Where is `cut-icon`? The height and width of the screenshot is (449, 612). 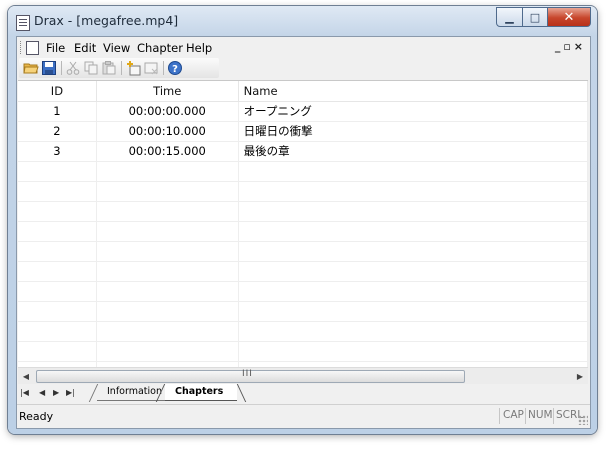 cut-icon is located at coordinates (73, 68).